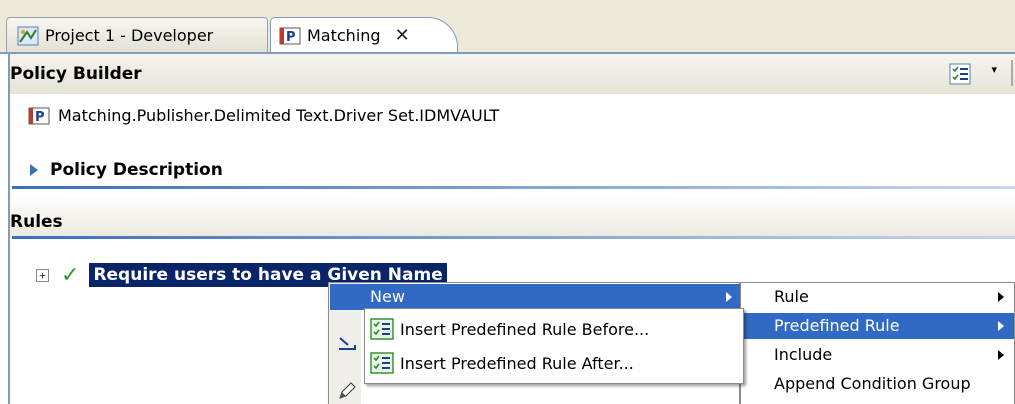 This screenshot has height=404, width=1015. Describe the element at coordinates (1012, 73) in the screenshot. I see `toolbar-separator` at that location.